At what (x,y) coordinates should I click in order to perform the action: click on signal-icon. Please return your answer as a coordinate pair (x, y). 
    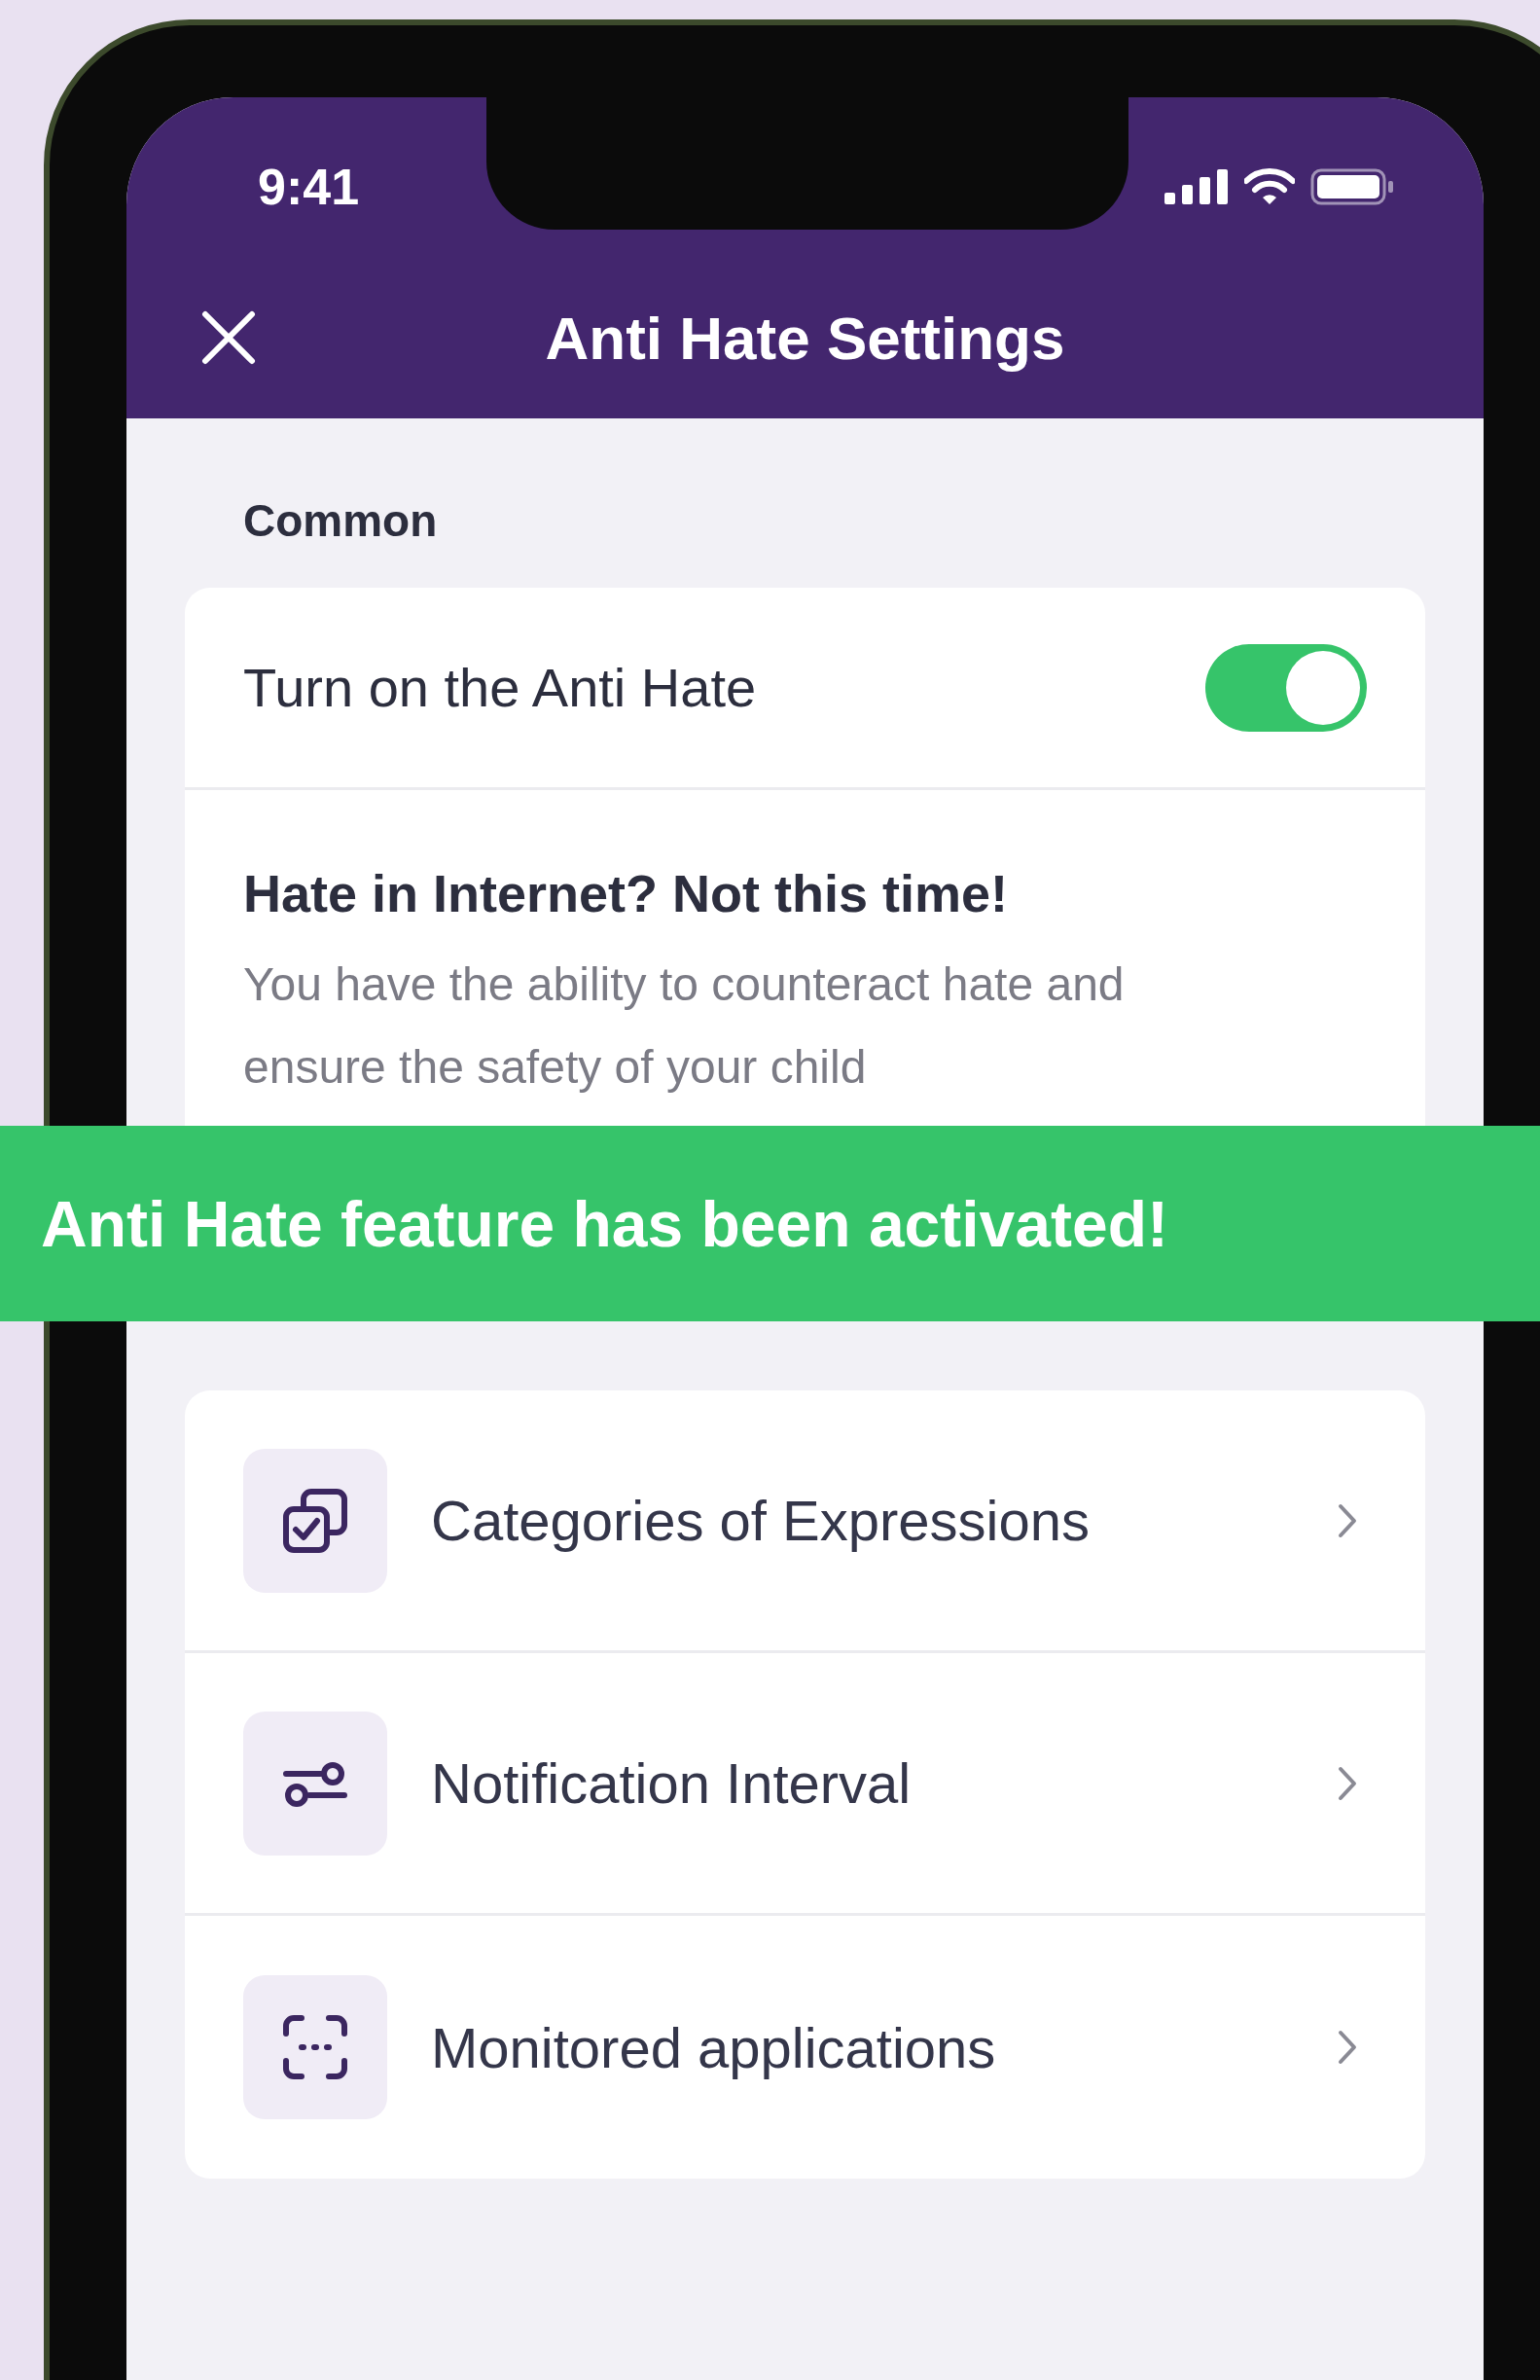
    Looking at the image, I should click on (1196, 186).